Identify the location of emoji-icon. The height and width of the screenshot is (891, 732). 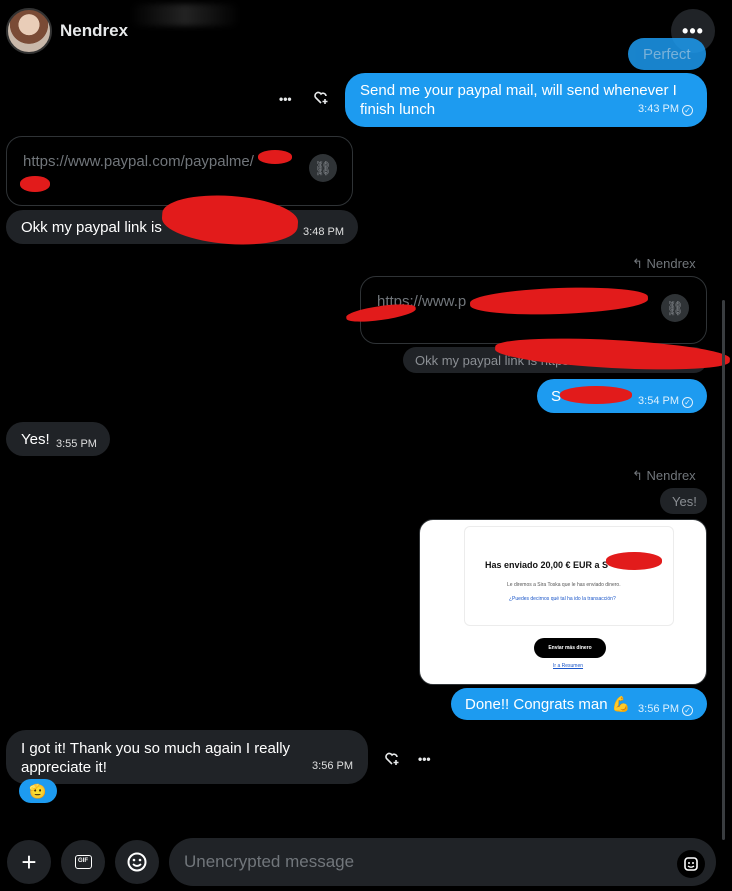
(137, 862).